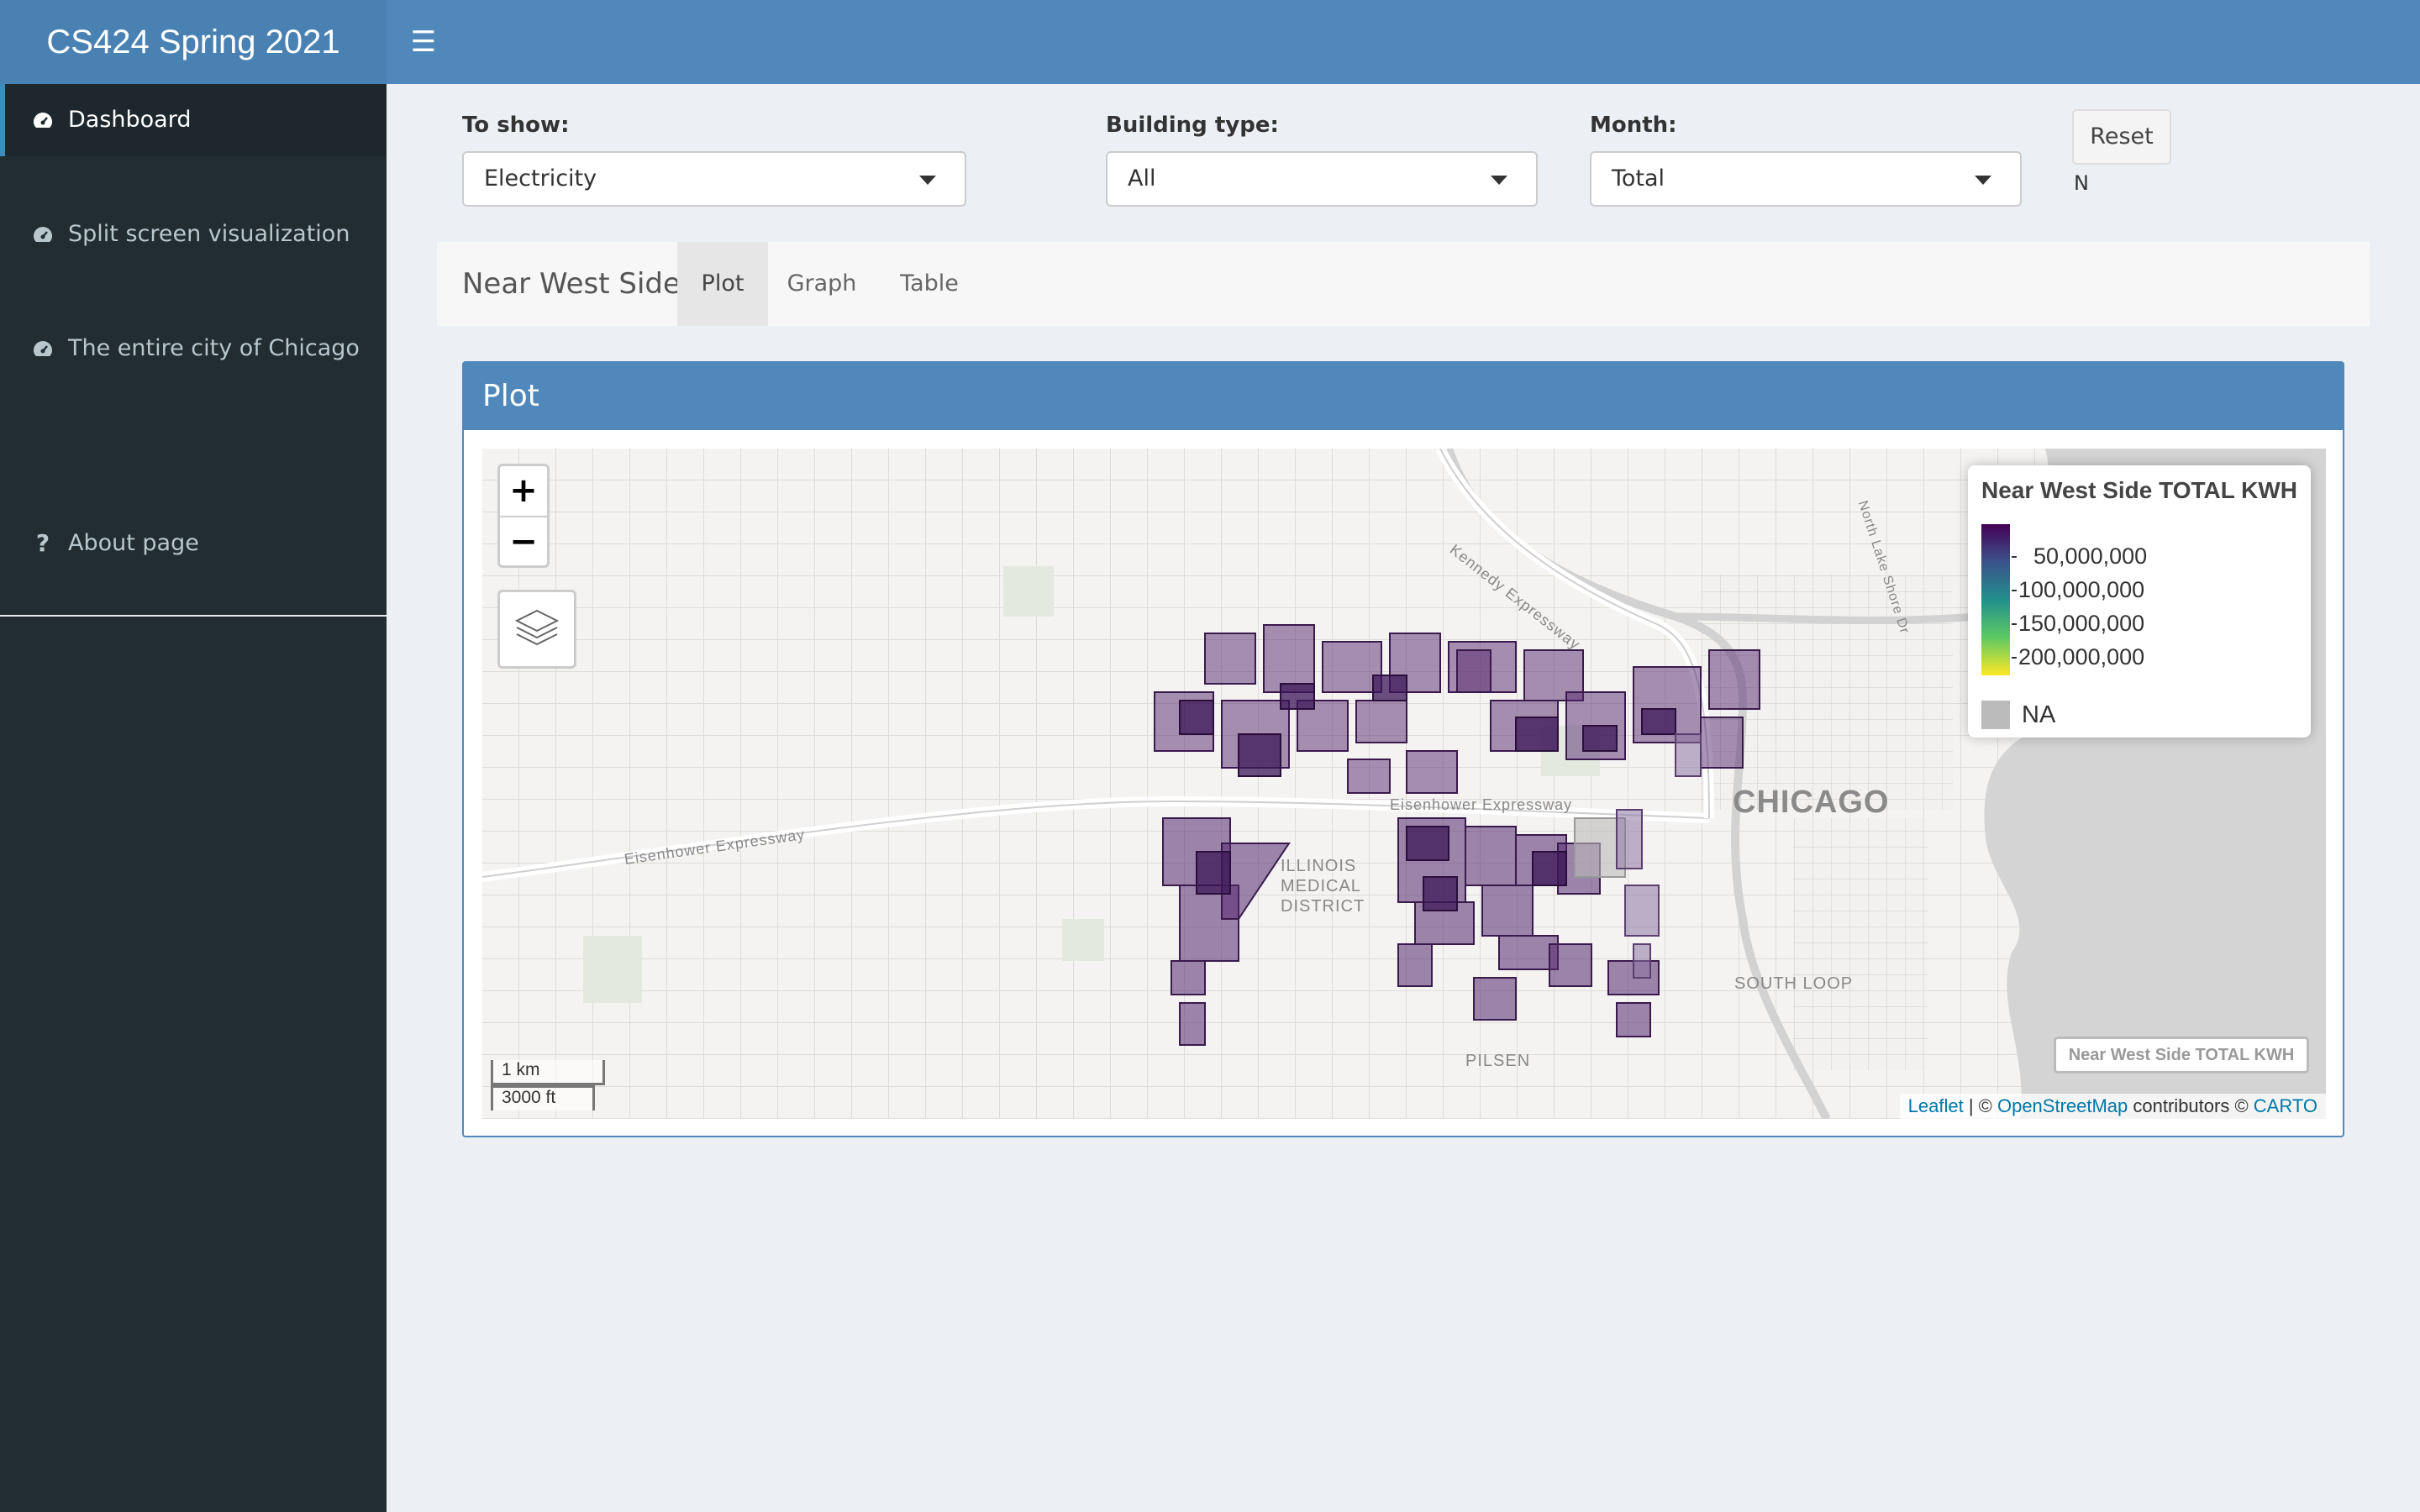 The height and width of the screenshot is (1512, 2420). I want to click on sidebar-item-label: Split screen visualization, so click(209, 234).